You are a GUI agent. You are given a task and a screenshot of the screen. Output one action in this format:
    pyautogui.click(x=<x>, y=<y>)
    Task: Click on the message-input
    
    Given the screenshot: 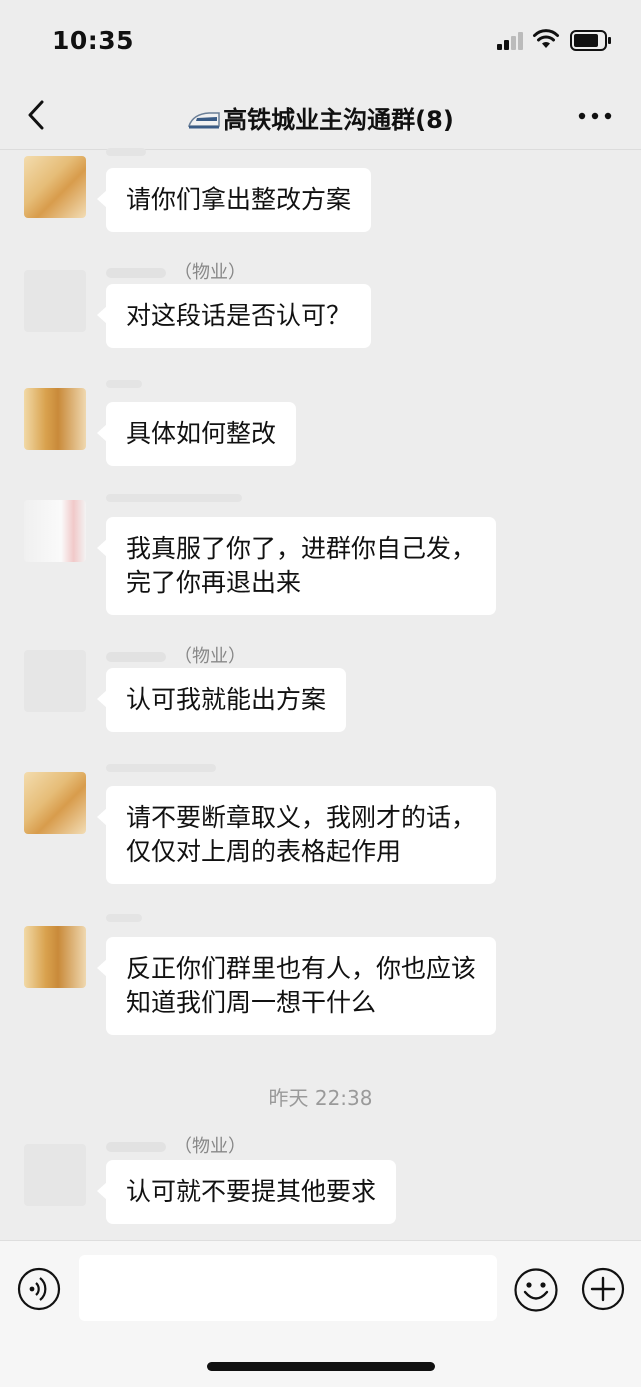 What is the action you would take?
    pyautogui.click(x=288, y=1288)
    